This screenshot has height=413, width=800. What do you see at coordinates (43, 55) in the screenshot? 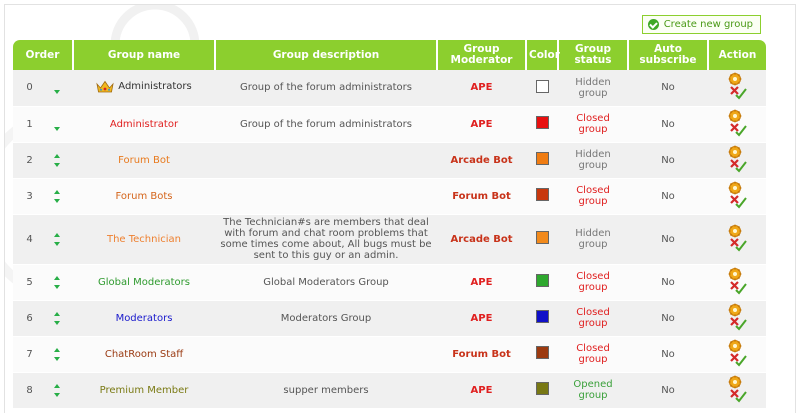
I see `column-header-order: Order` at bounding box center [43, 55].